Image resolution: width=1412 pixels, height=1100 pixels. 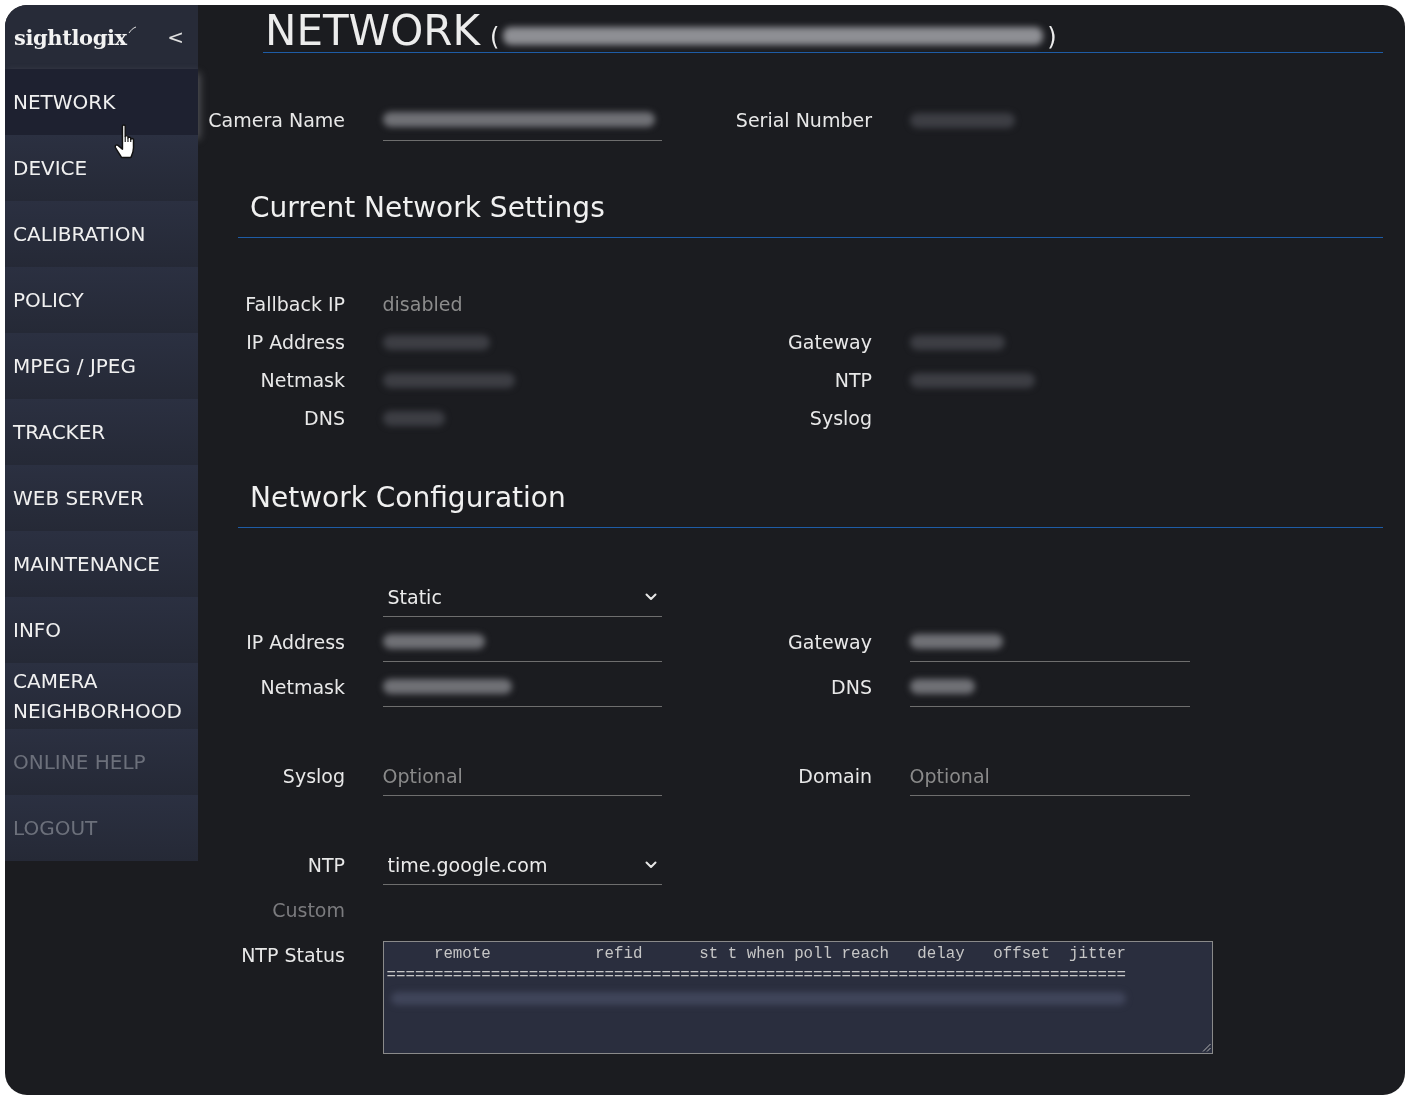 What do you see at coordinates (293, 955) in the screenshot?
I see `field-label: NTP Status` at bounding box center [293, 955].